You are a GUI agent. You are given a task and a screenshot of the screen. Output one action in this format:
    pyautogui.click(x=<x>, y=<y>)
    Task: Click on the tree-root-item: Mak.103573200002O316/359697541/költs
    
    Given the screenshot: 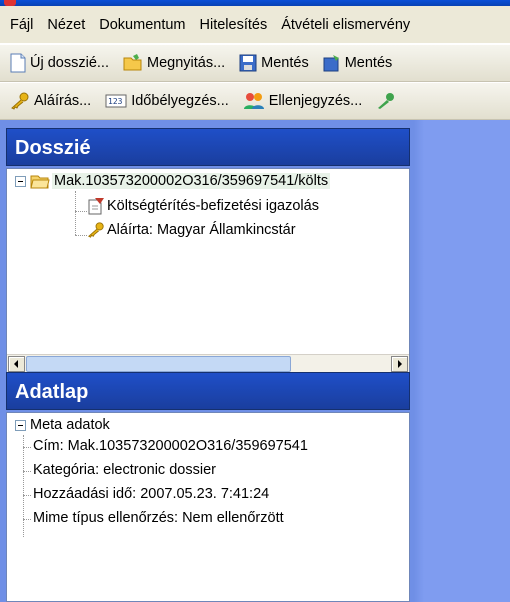 What is the action you would take?
    pyautogui.click(x=173, y=181)
    